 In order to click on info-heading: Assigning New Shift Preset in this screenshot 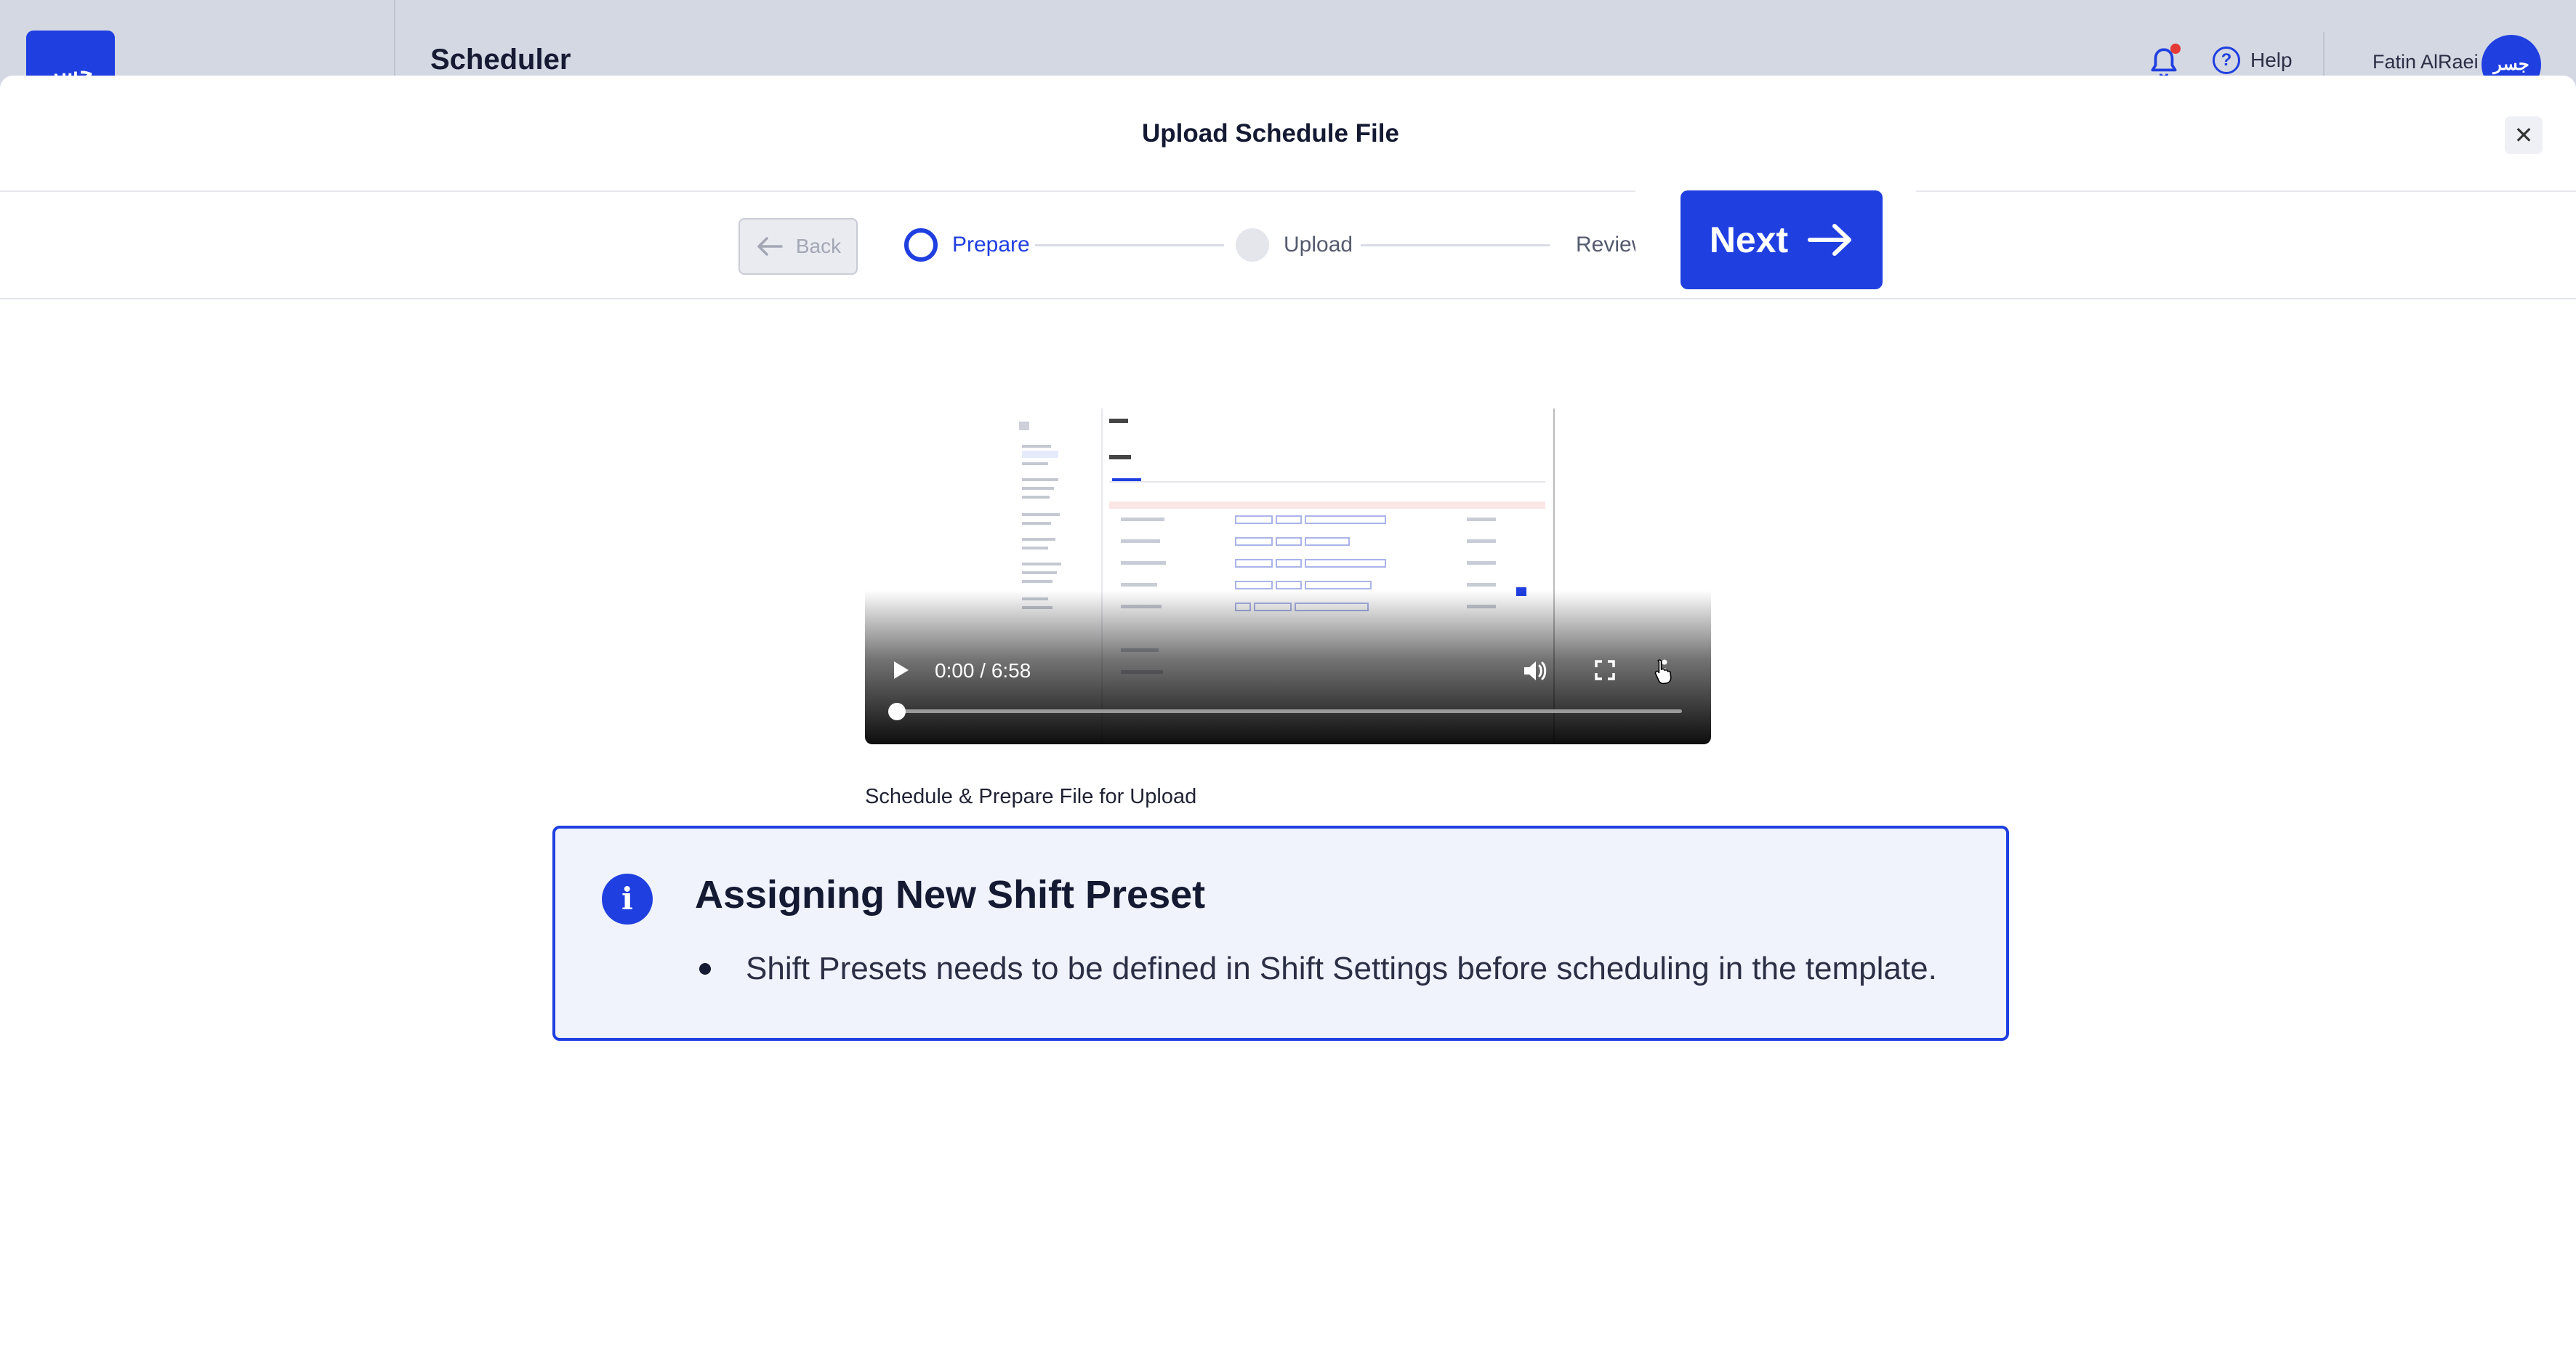, I will do `click(950, 895)`.